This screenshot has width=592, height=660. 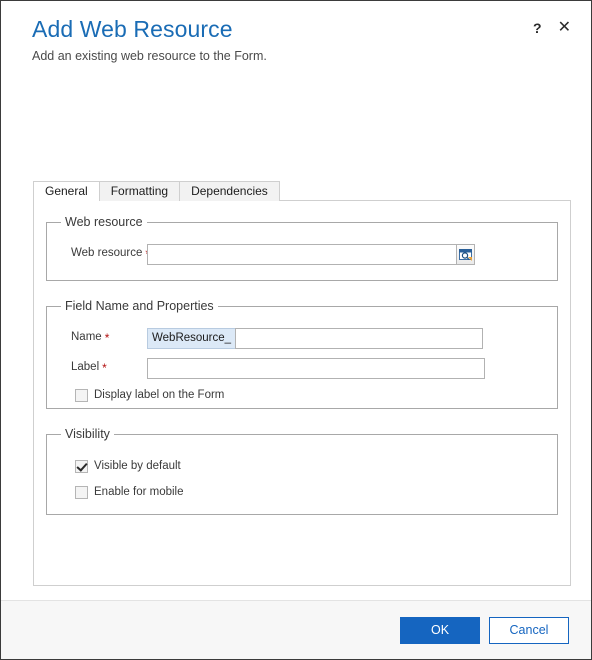 I want to click on enable-for-mobile-checkbox, so click(x=81, y=492).